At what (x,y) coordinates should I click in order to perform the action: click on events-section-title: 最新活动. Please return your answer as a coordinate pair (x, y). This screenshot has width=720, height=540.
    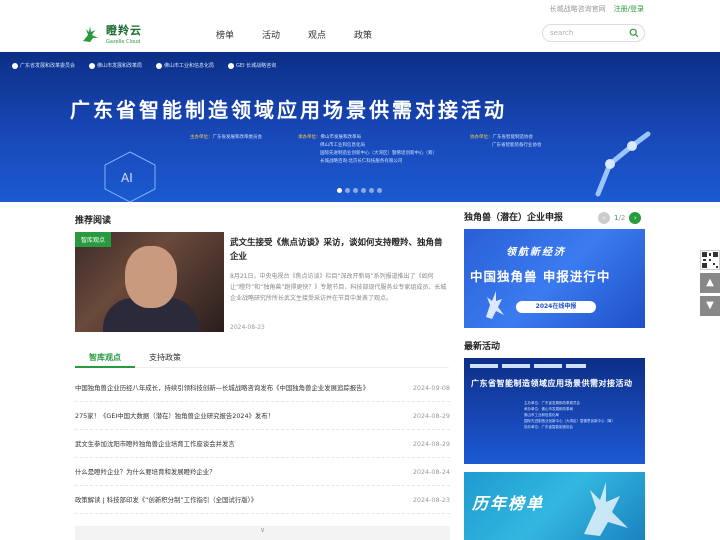
    Looking at the image, I should click on (482, 347).